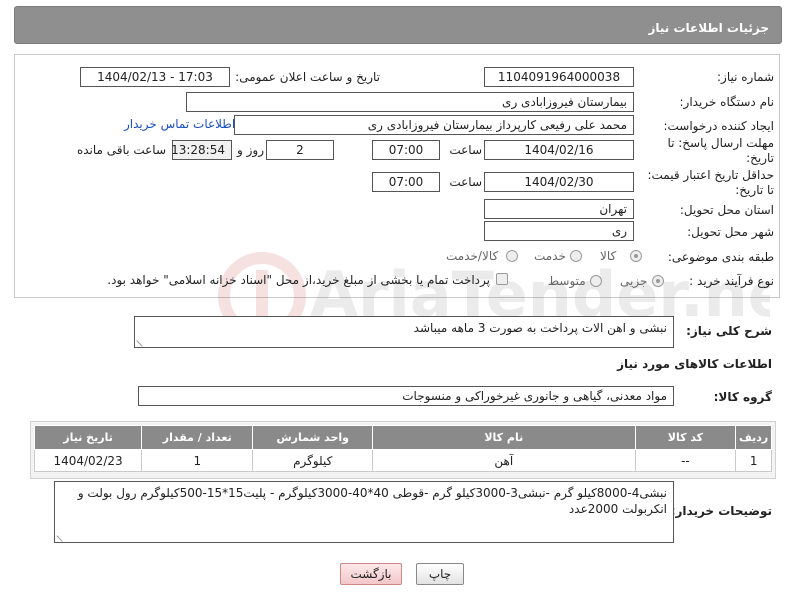  Describe the element at coordinates (596, 281) in the screenshot. I see `process-radio-medium` at that location.